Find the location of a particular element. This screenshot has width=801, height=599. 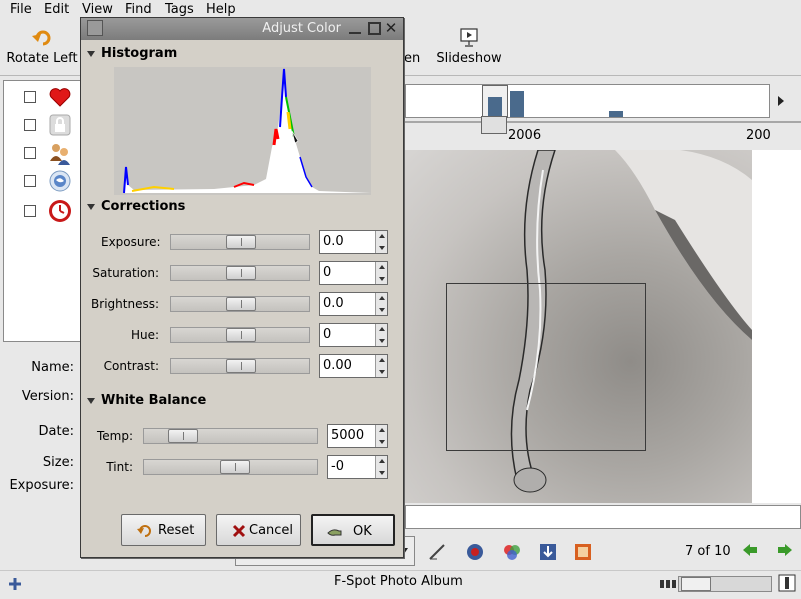

comment-field is located at coordinates (603, 517).